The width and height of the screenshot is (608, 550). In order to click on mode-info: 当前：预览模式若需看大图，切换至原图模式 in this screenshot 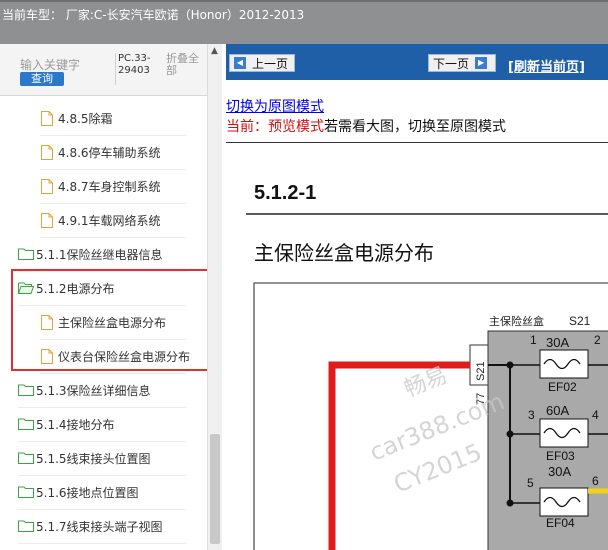, I will do `click(366, 126)`.